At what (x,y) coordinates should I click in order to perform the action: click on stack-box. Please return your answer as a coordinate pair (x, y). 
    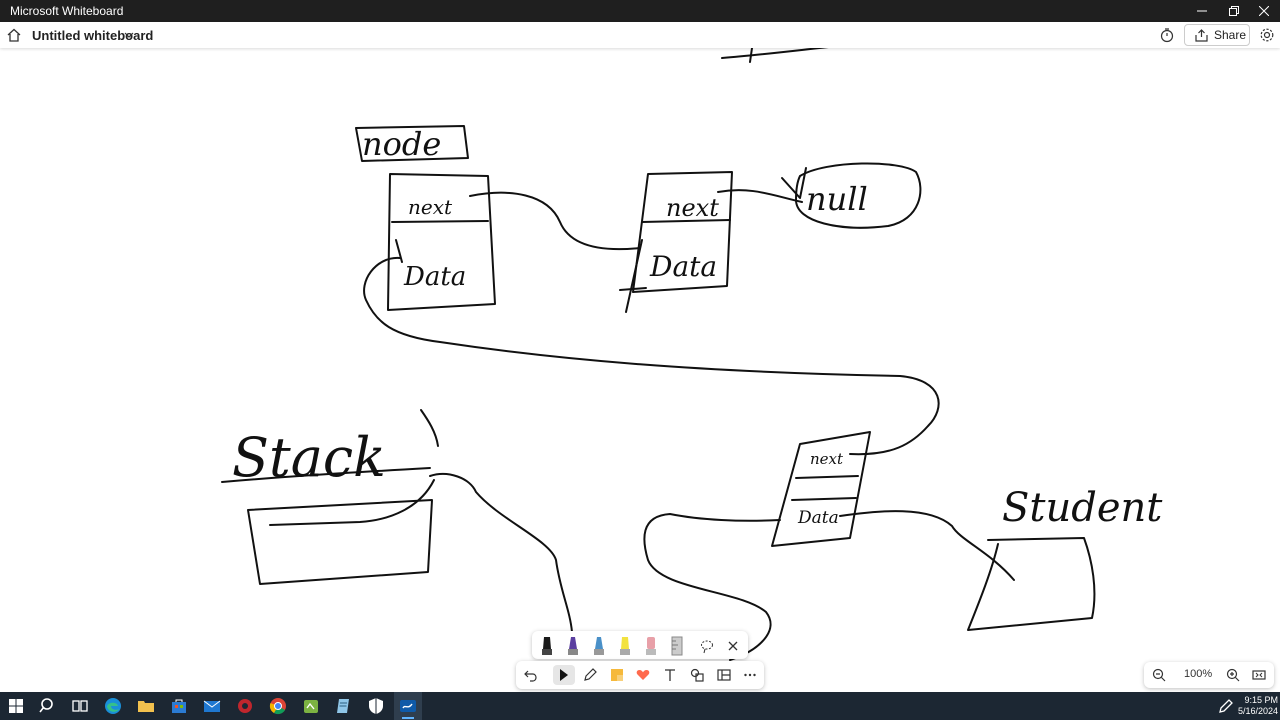
    Looking at the image, I should click on (340, 542).